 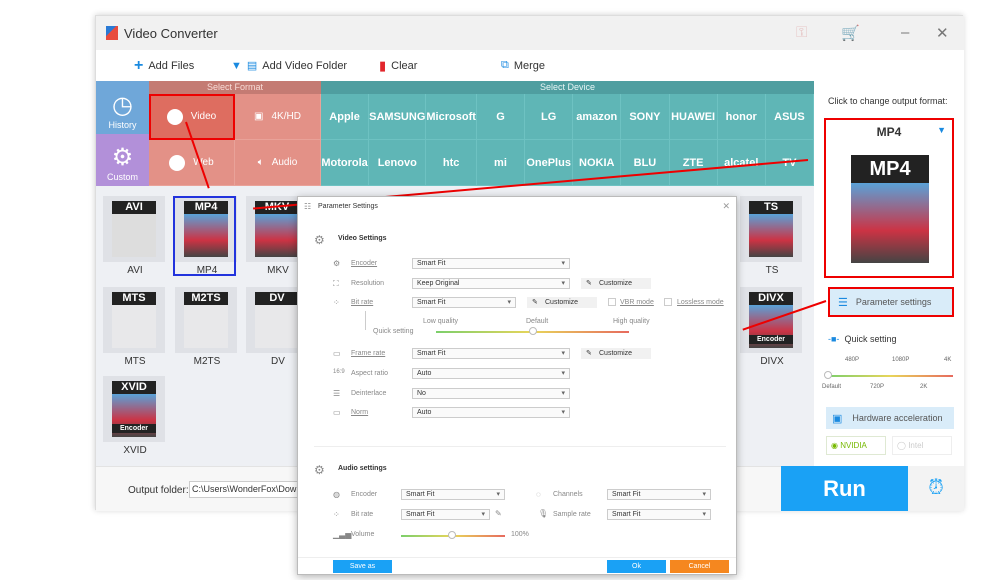 I want to click on save-as-button: Save as, so click(x=362, y=566).